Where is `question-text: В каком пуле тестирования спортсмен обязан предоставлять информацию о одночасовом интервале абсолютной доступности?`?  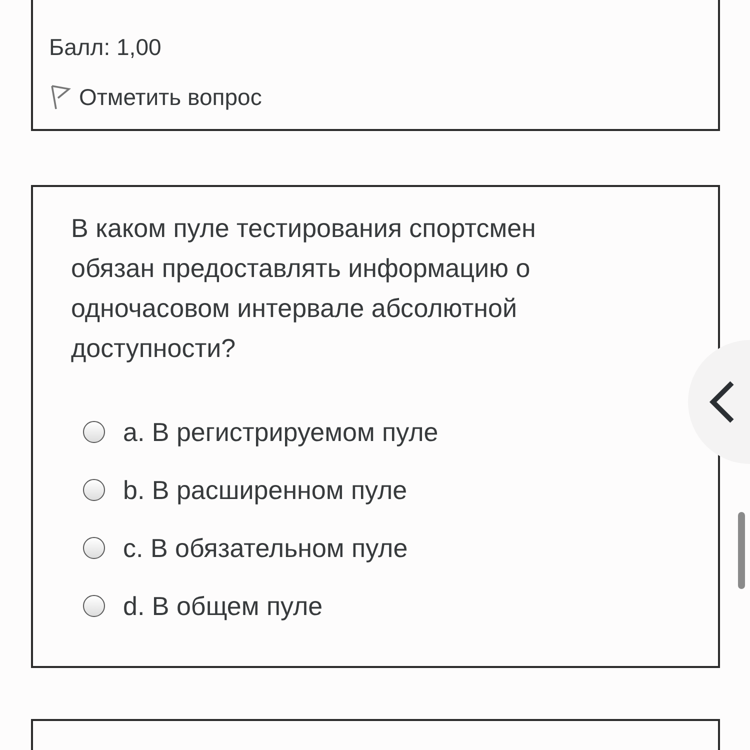 question-text: В каком пуле тестирования спортсмен обязан предоставлять информацию о одночасовом интервале абсолютной доступности? is located at coordinates (304, 288).